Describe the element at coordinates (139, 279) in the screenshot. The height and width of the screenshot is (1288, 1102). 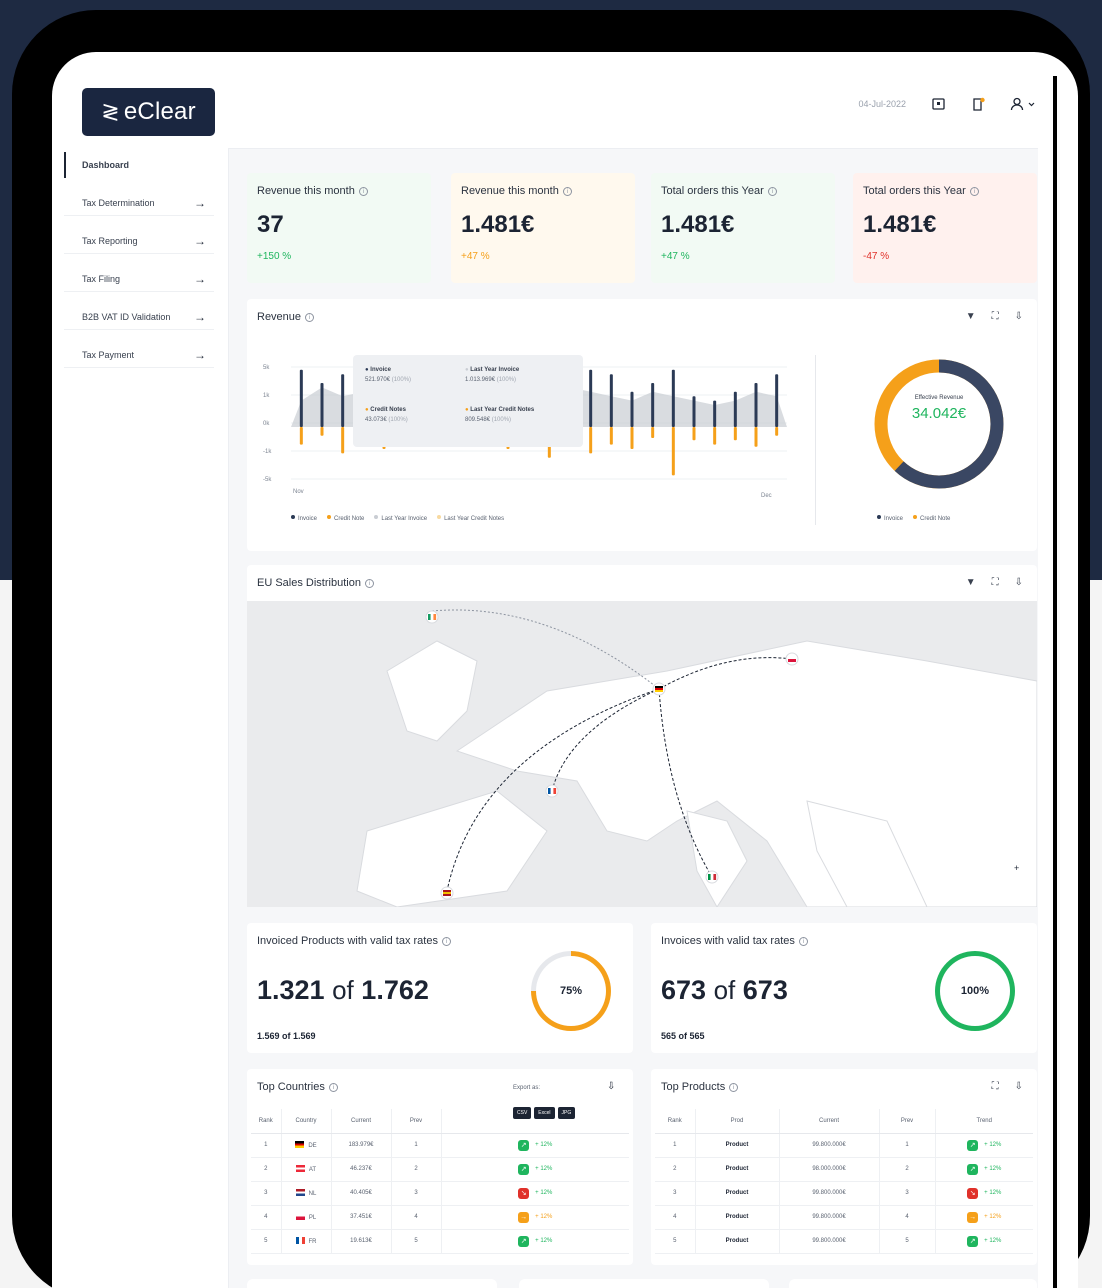
I see `sidebar-item-tax-filing: Tax Filing →` at that location.